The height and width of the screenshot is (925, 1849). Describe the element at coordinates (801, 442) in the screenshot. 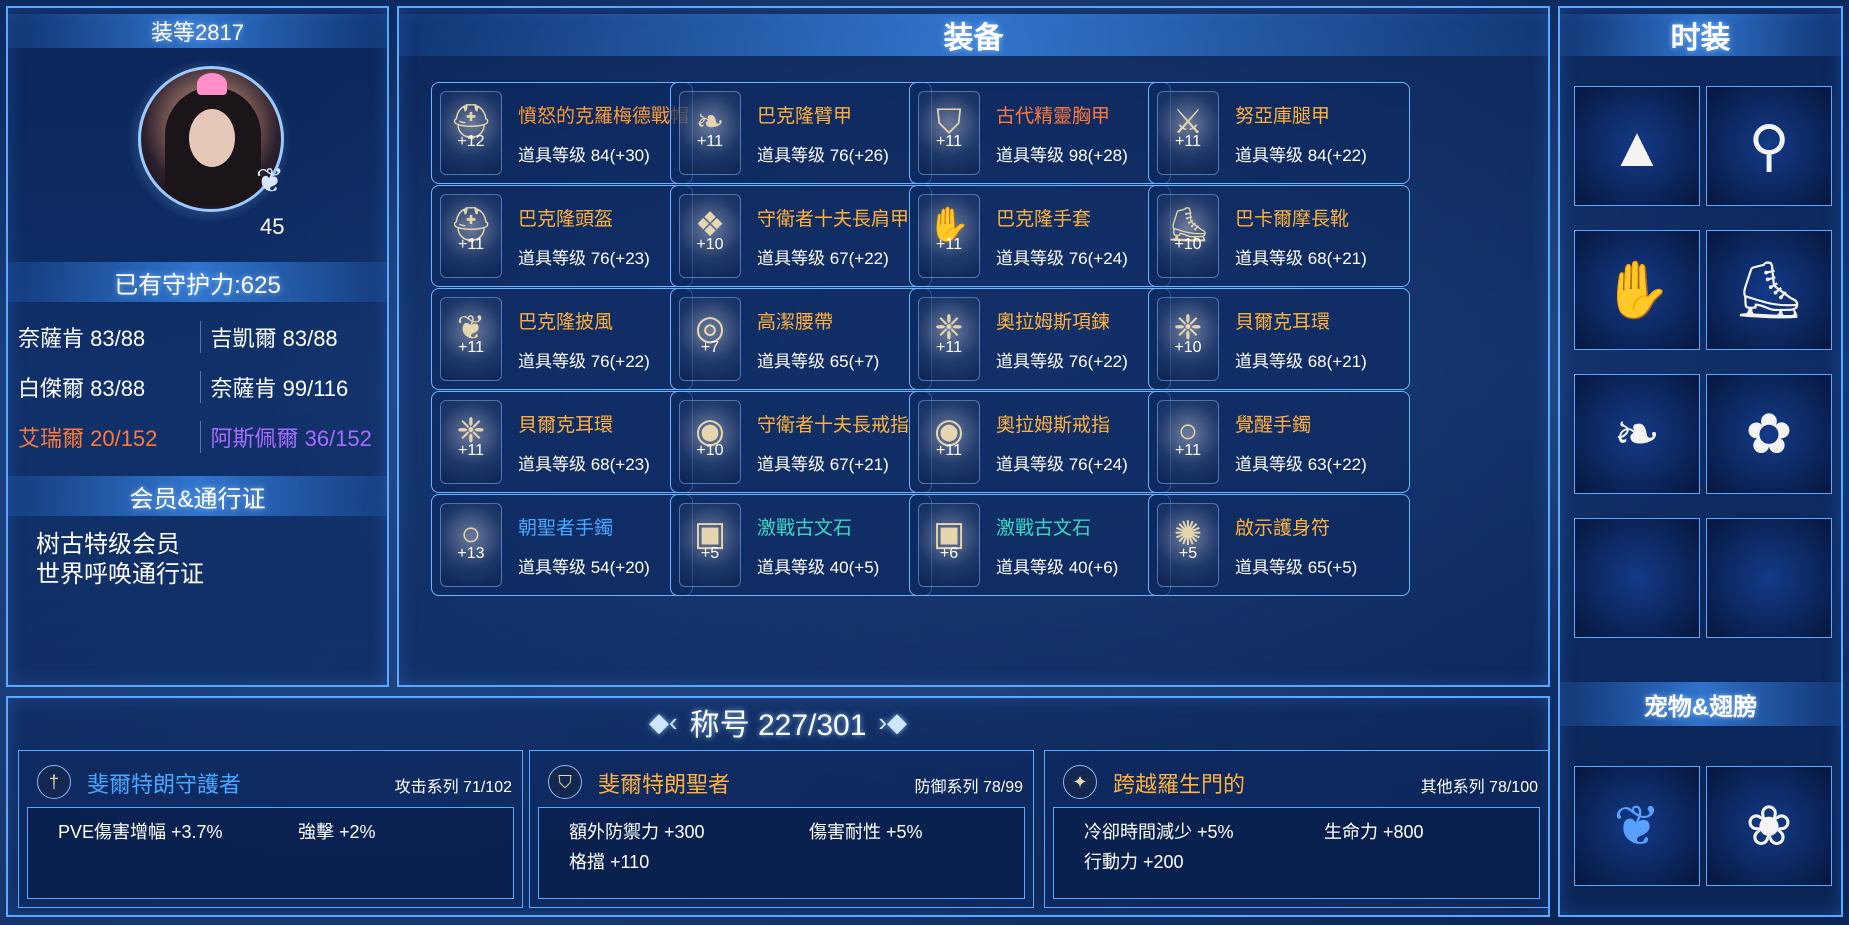

I see `equipment-item: ◉ +10 守衛者十夫長戒指 道具等级 67(+21)` at that location.